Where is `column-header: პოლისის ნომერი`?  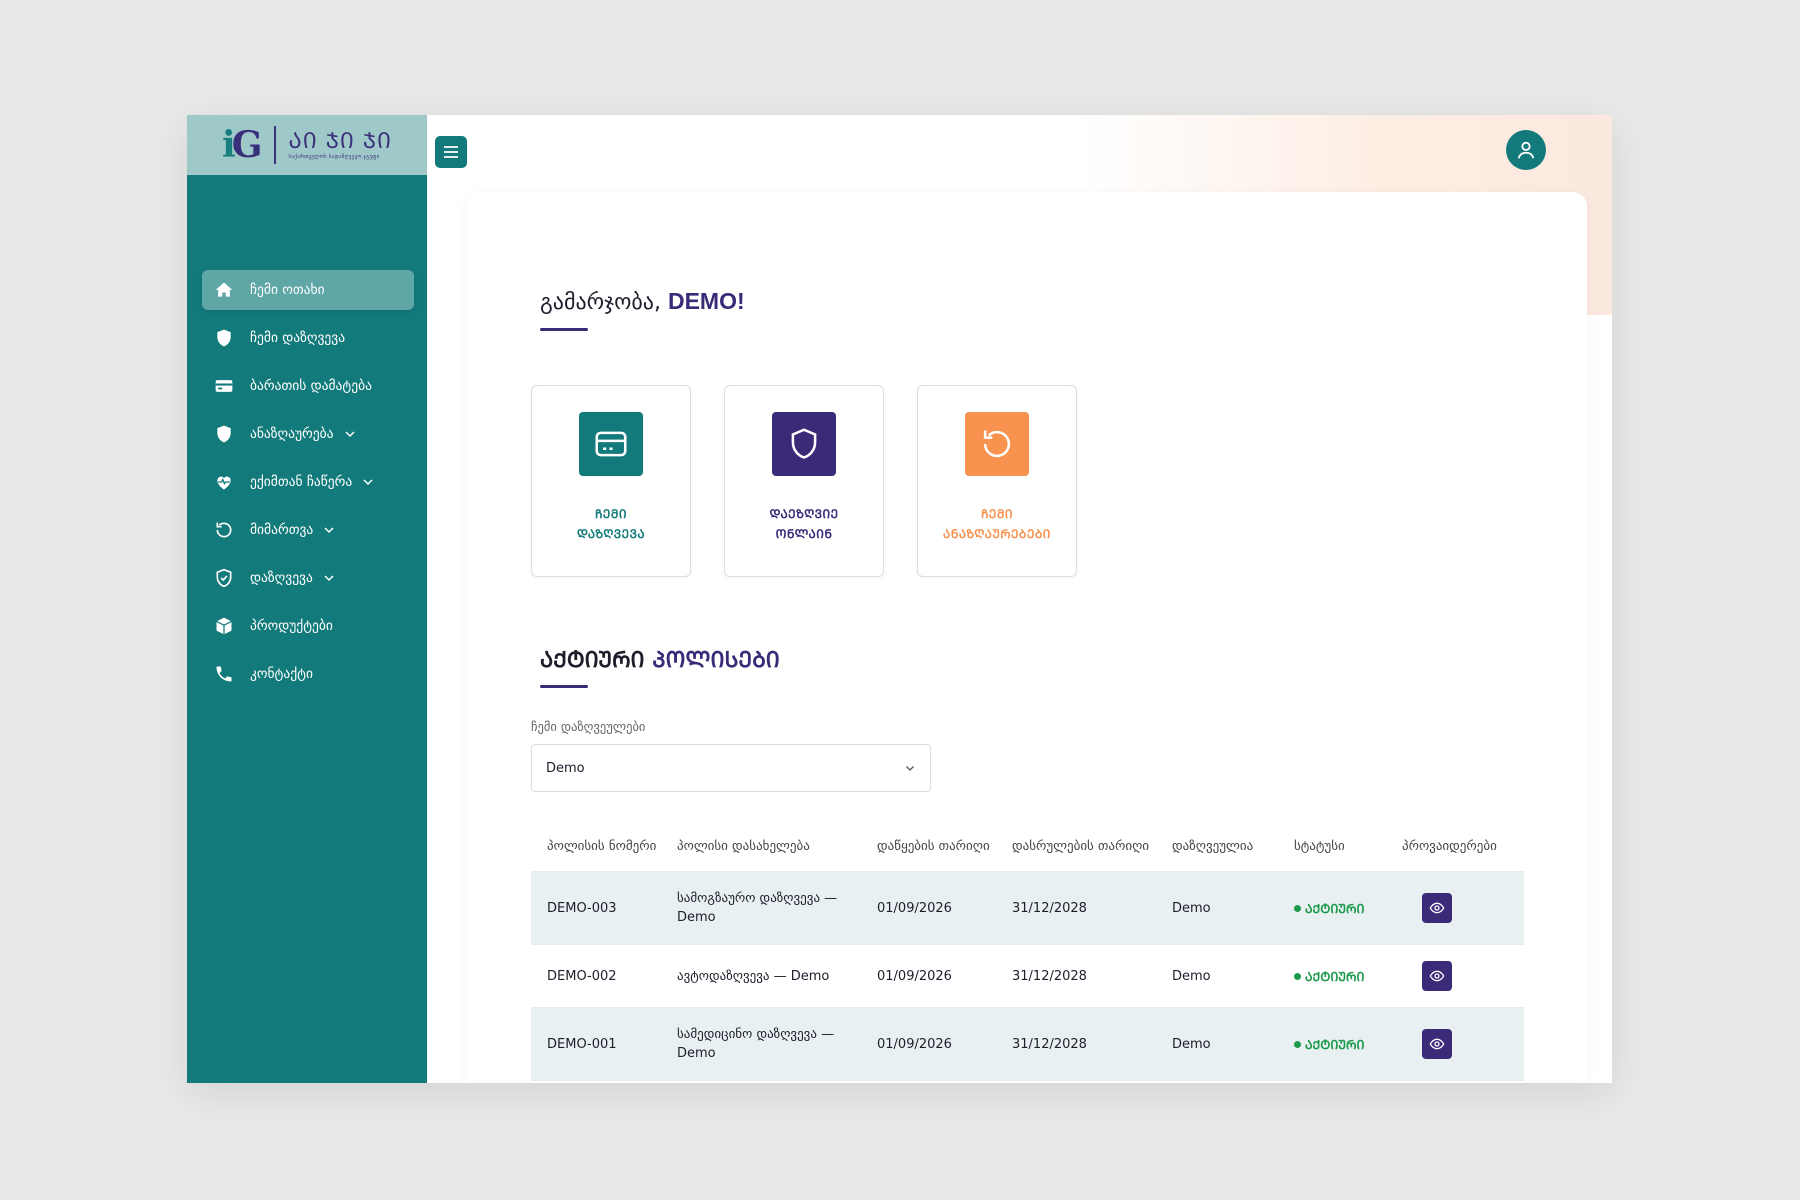
column-header: პოლისის ნომერი is located at coordinates (602, 846).